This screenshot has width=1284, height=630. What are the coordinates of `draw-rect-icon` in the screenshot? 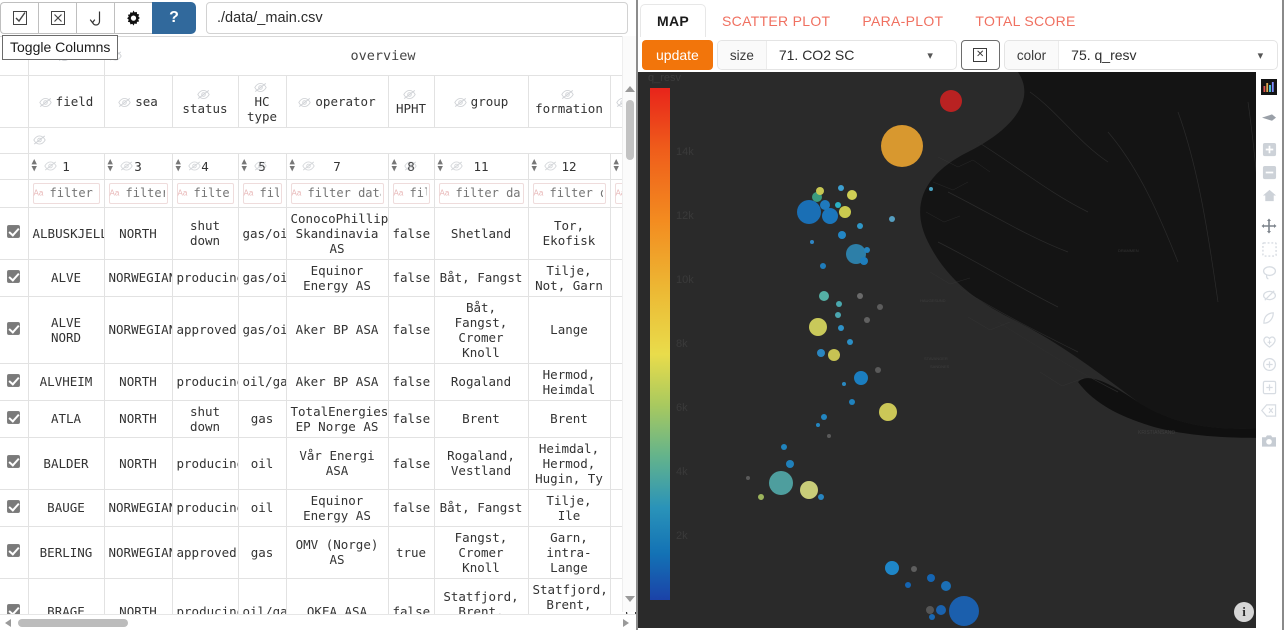 It's located at (1269, 387).